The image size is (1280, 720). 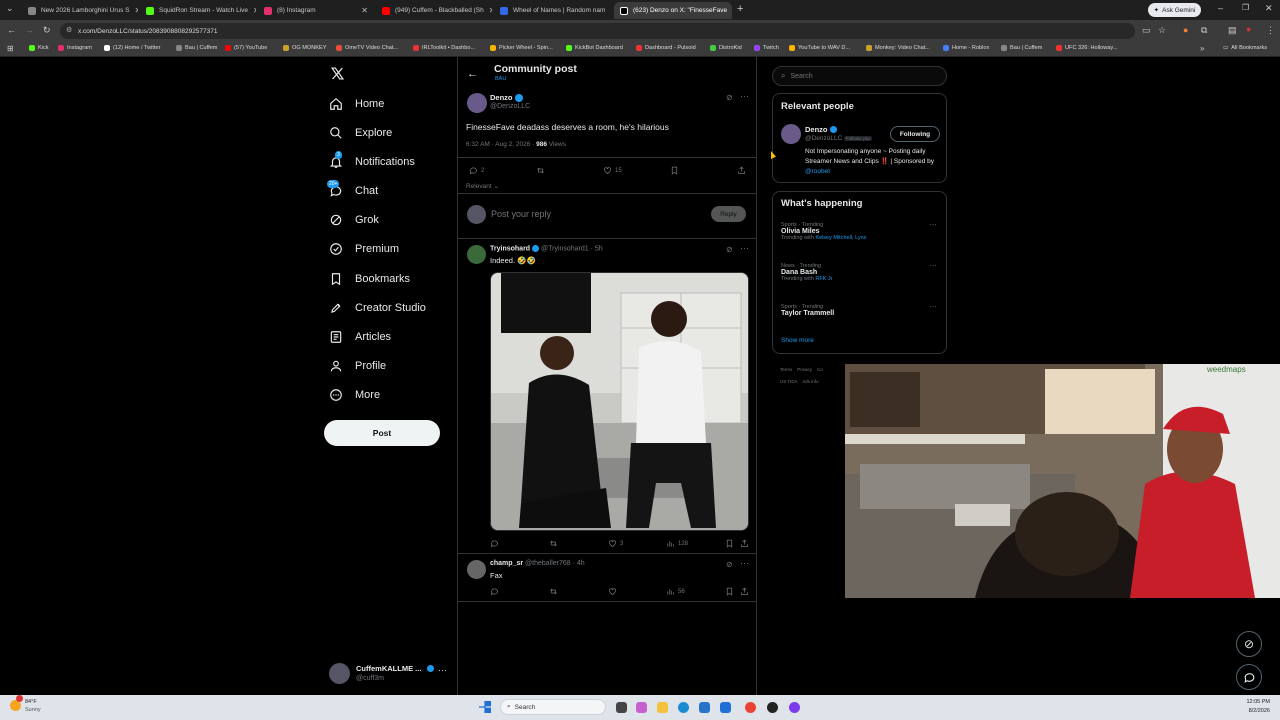 What do you see at coordinates (500, 79) in the screenshot?
I see `community-name: BAU` at bounding box center [500, 79].